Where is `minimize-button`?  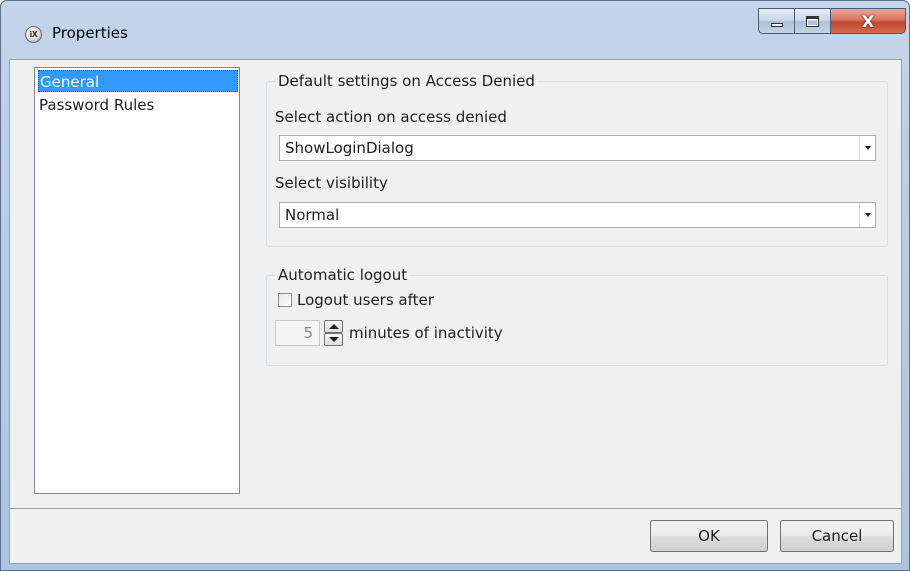
minimize-button is located at coordinates (776, 21).